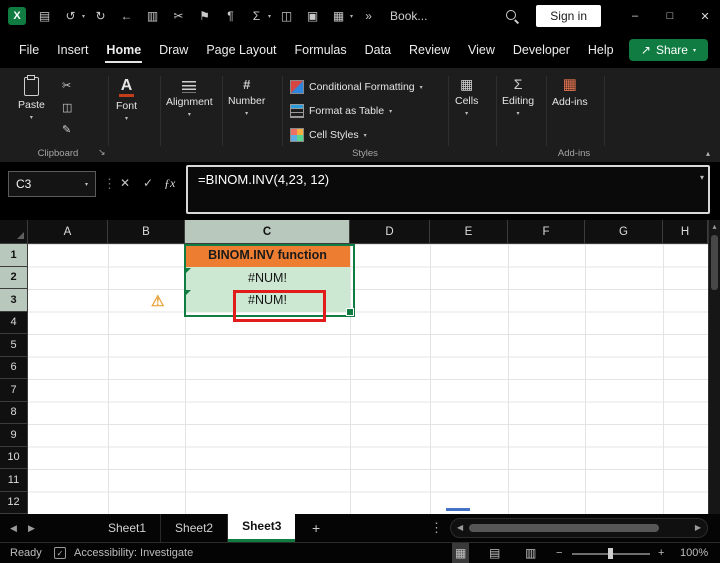  I want to click on undo-dropdown-chevron-icon: ▾, so click(83, 16).